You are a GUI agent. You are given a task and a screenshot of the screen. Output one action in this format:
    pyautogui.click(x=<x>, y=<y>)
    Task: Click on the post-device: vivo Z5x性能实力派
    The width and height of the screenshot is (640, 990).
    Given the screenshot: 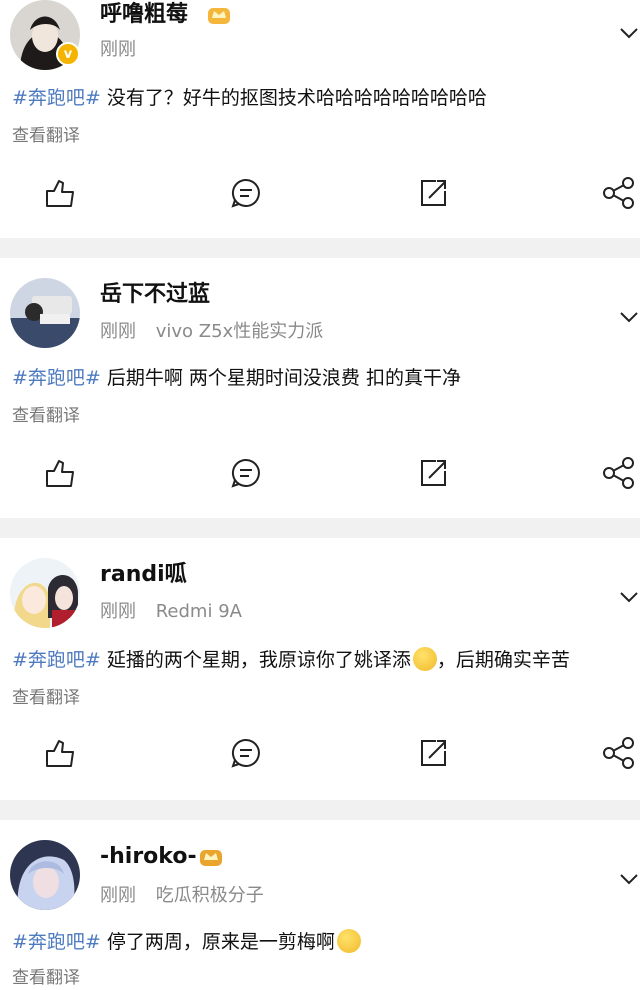 What is the action you would take?
    pyautogui.click(x=239, y=331)
    